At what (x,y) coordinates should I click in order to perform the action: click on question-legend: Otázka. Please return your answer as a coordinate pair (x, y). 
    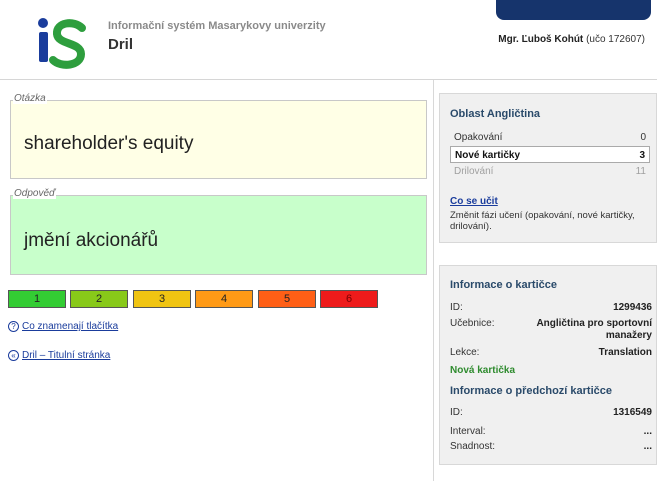
    Looking at the image, I should click on (30, 98).